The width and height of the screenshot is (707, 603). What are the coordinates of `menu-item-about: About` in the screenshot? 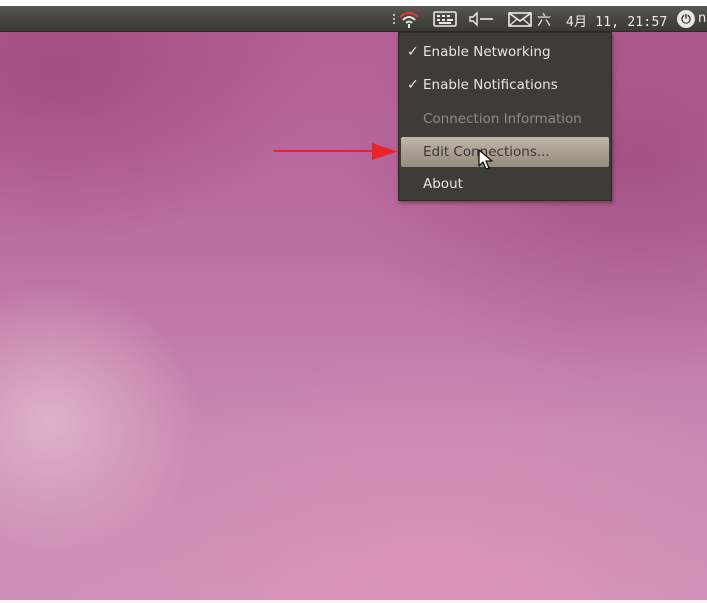 It's located at (505, 184).